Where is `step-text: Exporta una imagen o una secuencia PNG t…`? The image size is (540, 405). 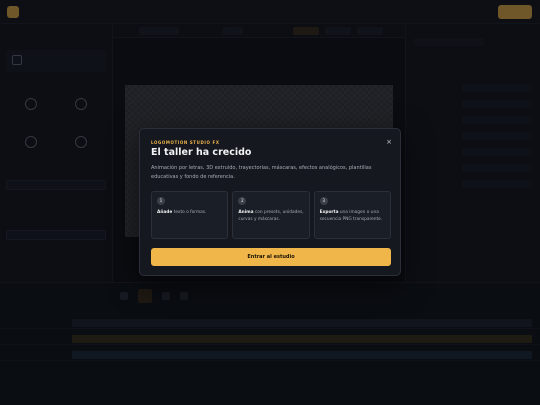
step-text: Exporta una imagen o una secuencia PNG t… is located at coordinates (351, 216).